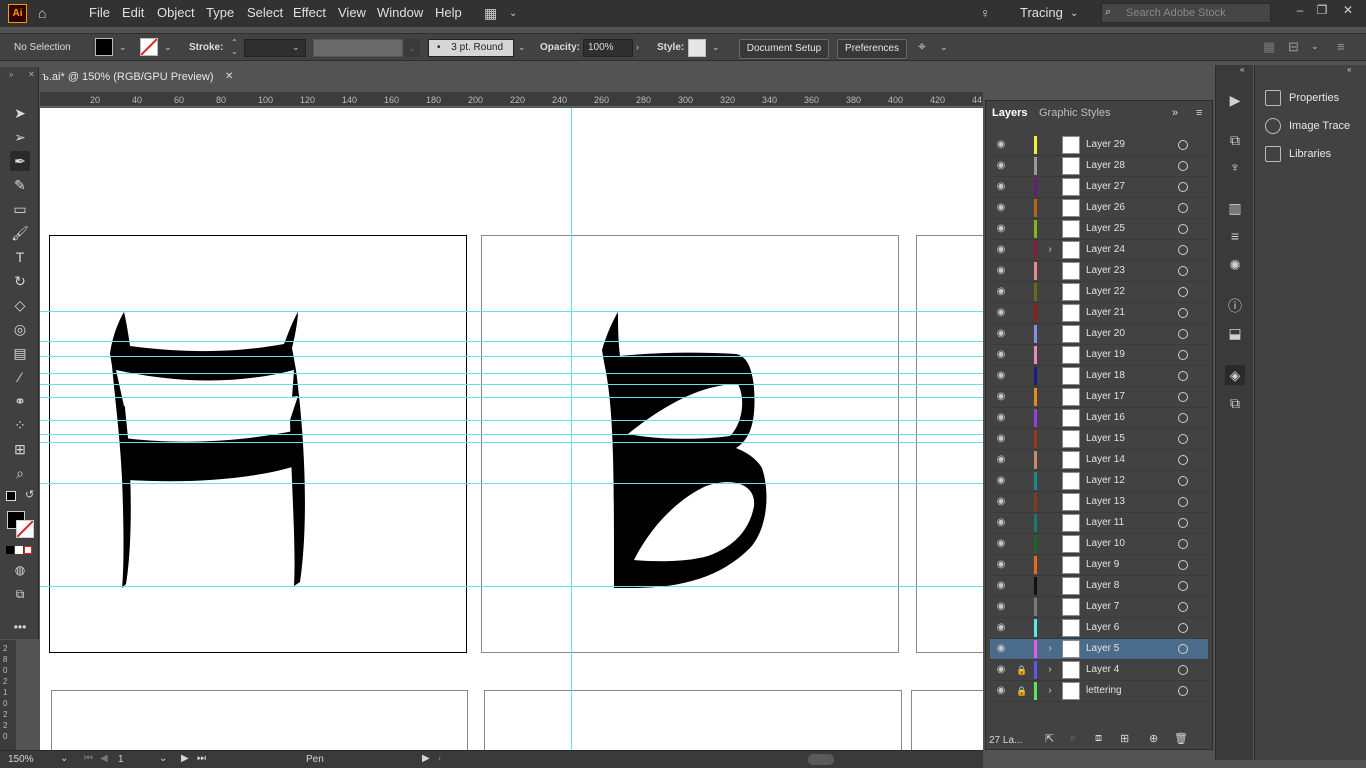 This screenshot has height=768, width=1366. What do you see at coordinates (426, 758) in the screenshot?
I see `status-menu-icon: ▶` at bounding box center [426, 758].